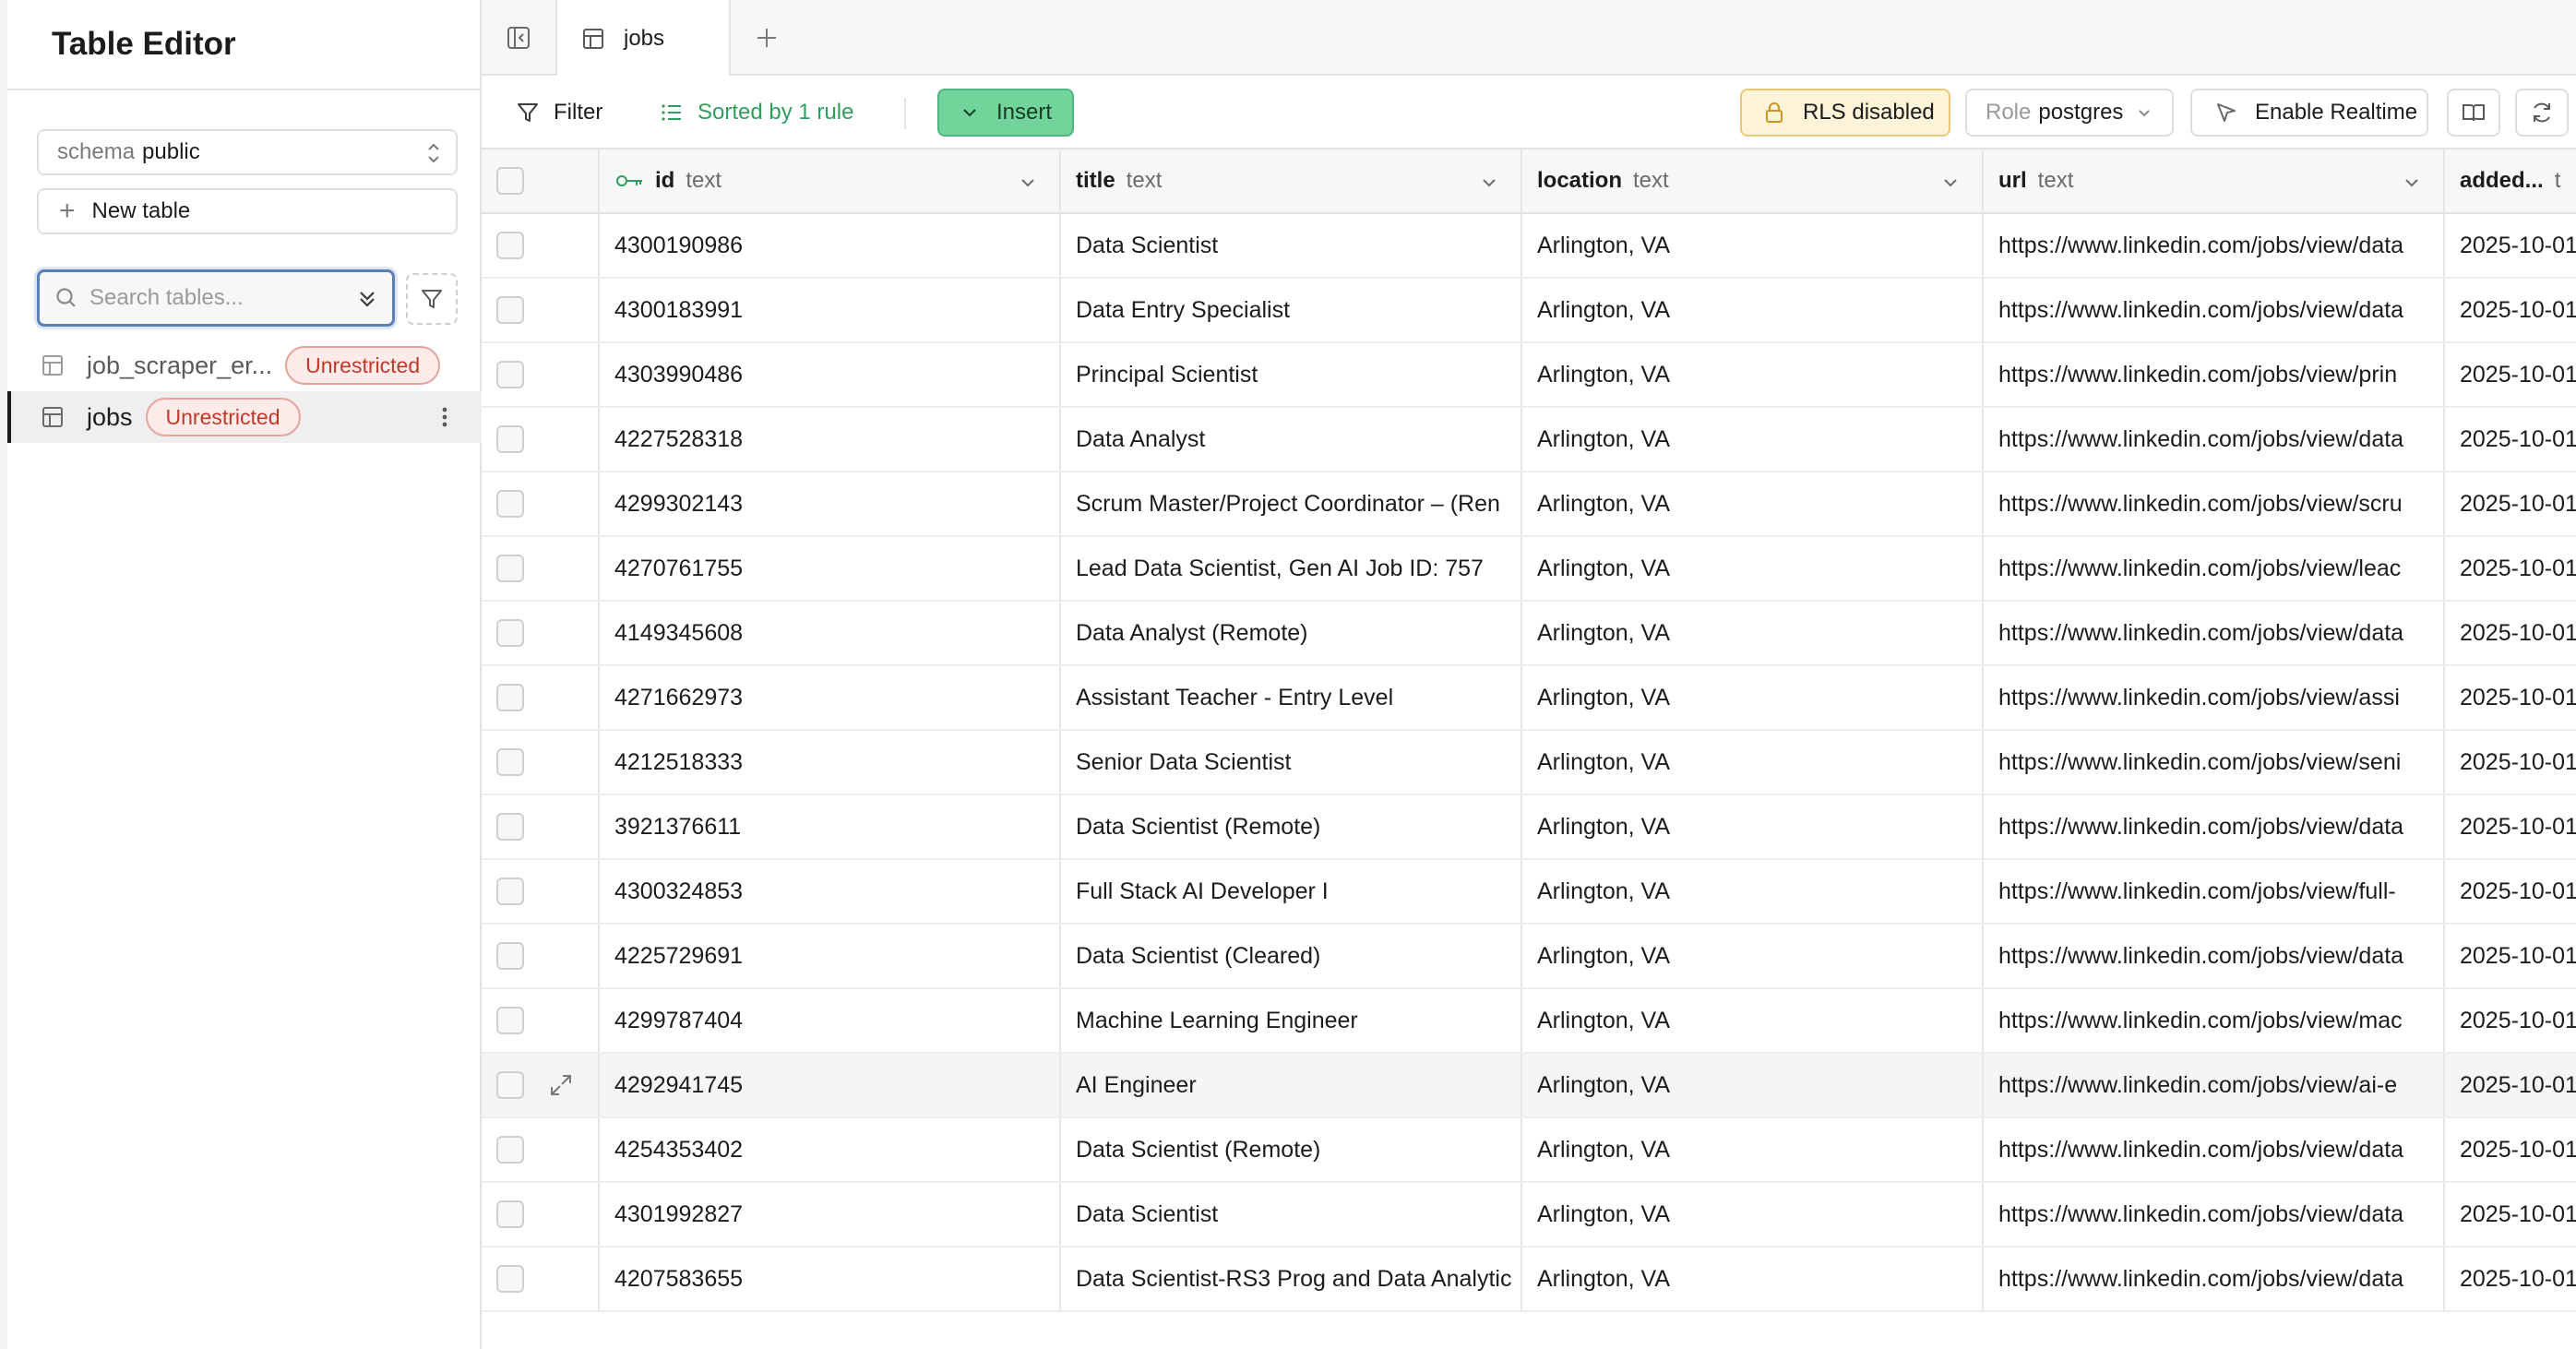 This screenshot has height=1349, width=2576. What do you see at coordinates (2542, 113) in the screenshot?
I see `refresh-button` at bounding box center [2542, 113].